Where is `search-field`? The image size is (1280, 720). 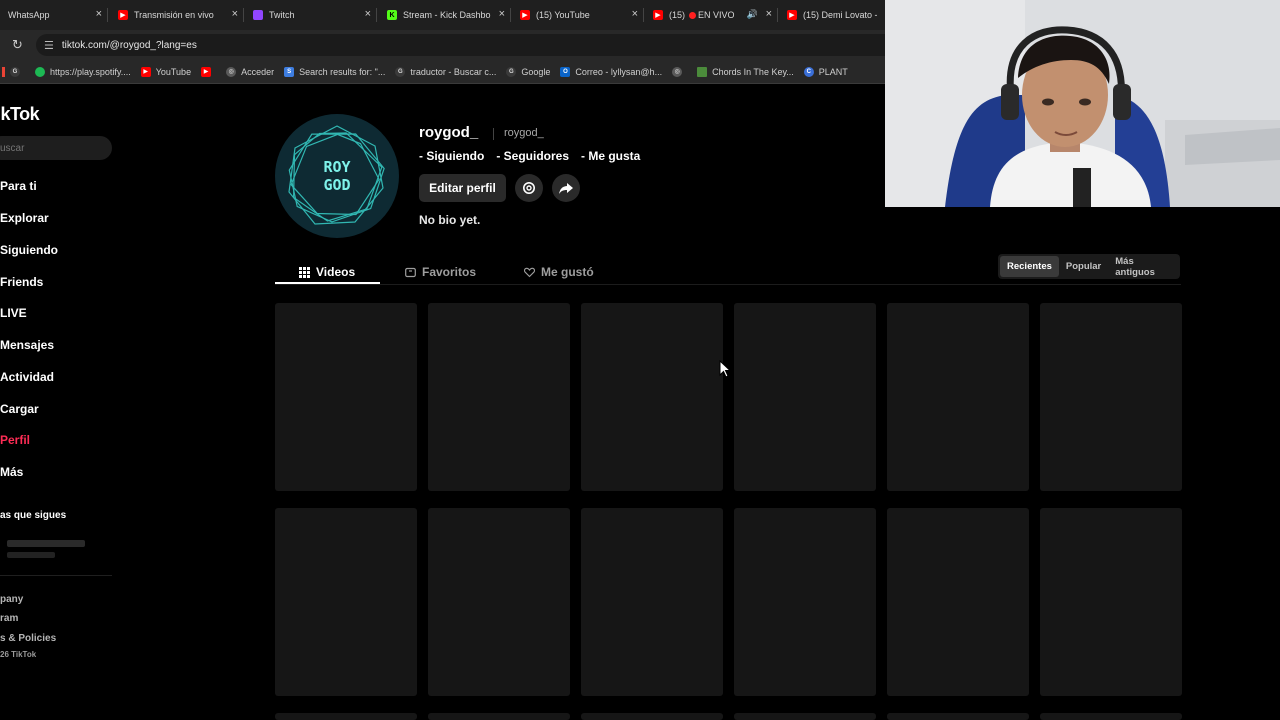 search-field is located at coordinates (56, 148).